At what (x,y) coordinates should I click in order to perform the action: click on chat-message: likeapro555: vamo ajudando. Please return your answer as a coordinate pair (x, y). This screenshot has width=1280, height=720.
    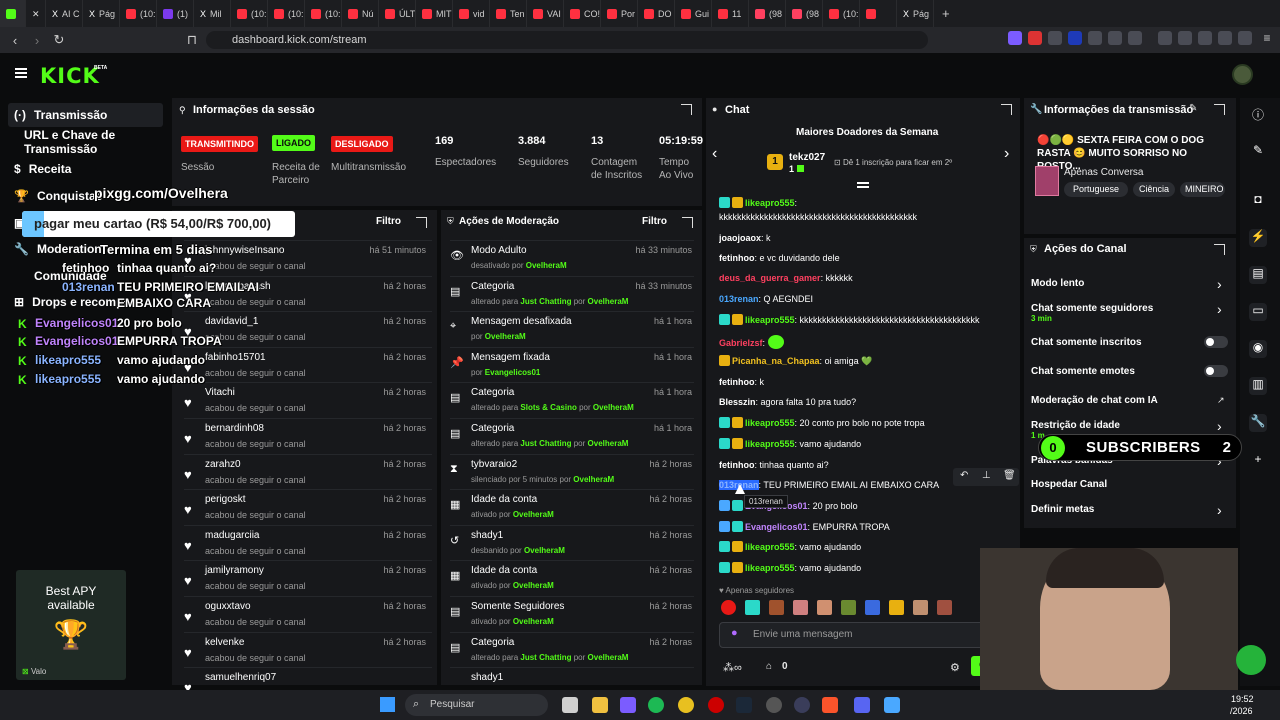
    Looking at the image, I should click on (864, 444).